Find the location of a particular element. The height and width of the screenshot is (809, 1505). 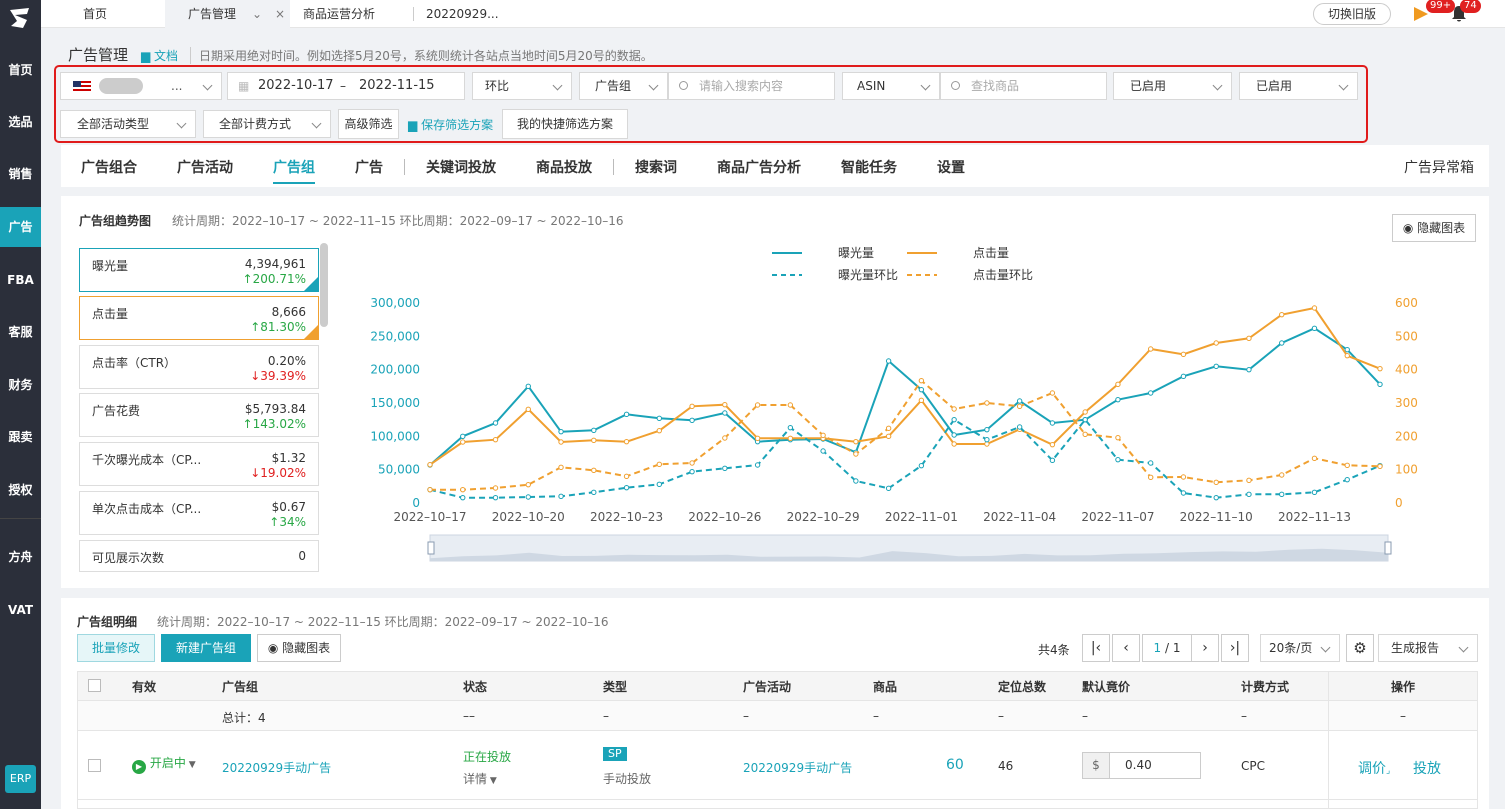

metric-change: ↓19.02% is located at coordinates (278, 473).